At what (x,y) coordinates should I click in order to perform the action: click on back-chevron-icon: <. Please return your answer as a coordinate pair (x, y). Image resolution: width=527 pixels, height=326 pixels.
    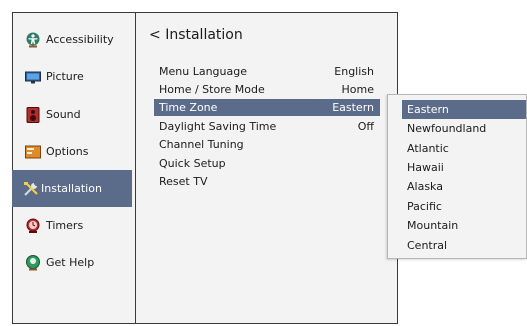
    Looking at the image, I should click on (155, 35).